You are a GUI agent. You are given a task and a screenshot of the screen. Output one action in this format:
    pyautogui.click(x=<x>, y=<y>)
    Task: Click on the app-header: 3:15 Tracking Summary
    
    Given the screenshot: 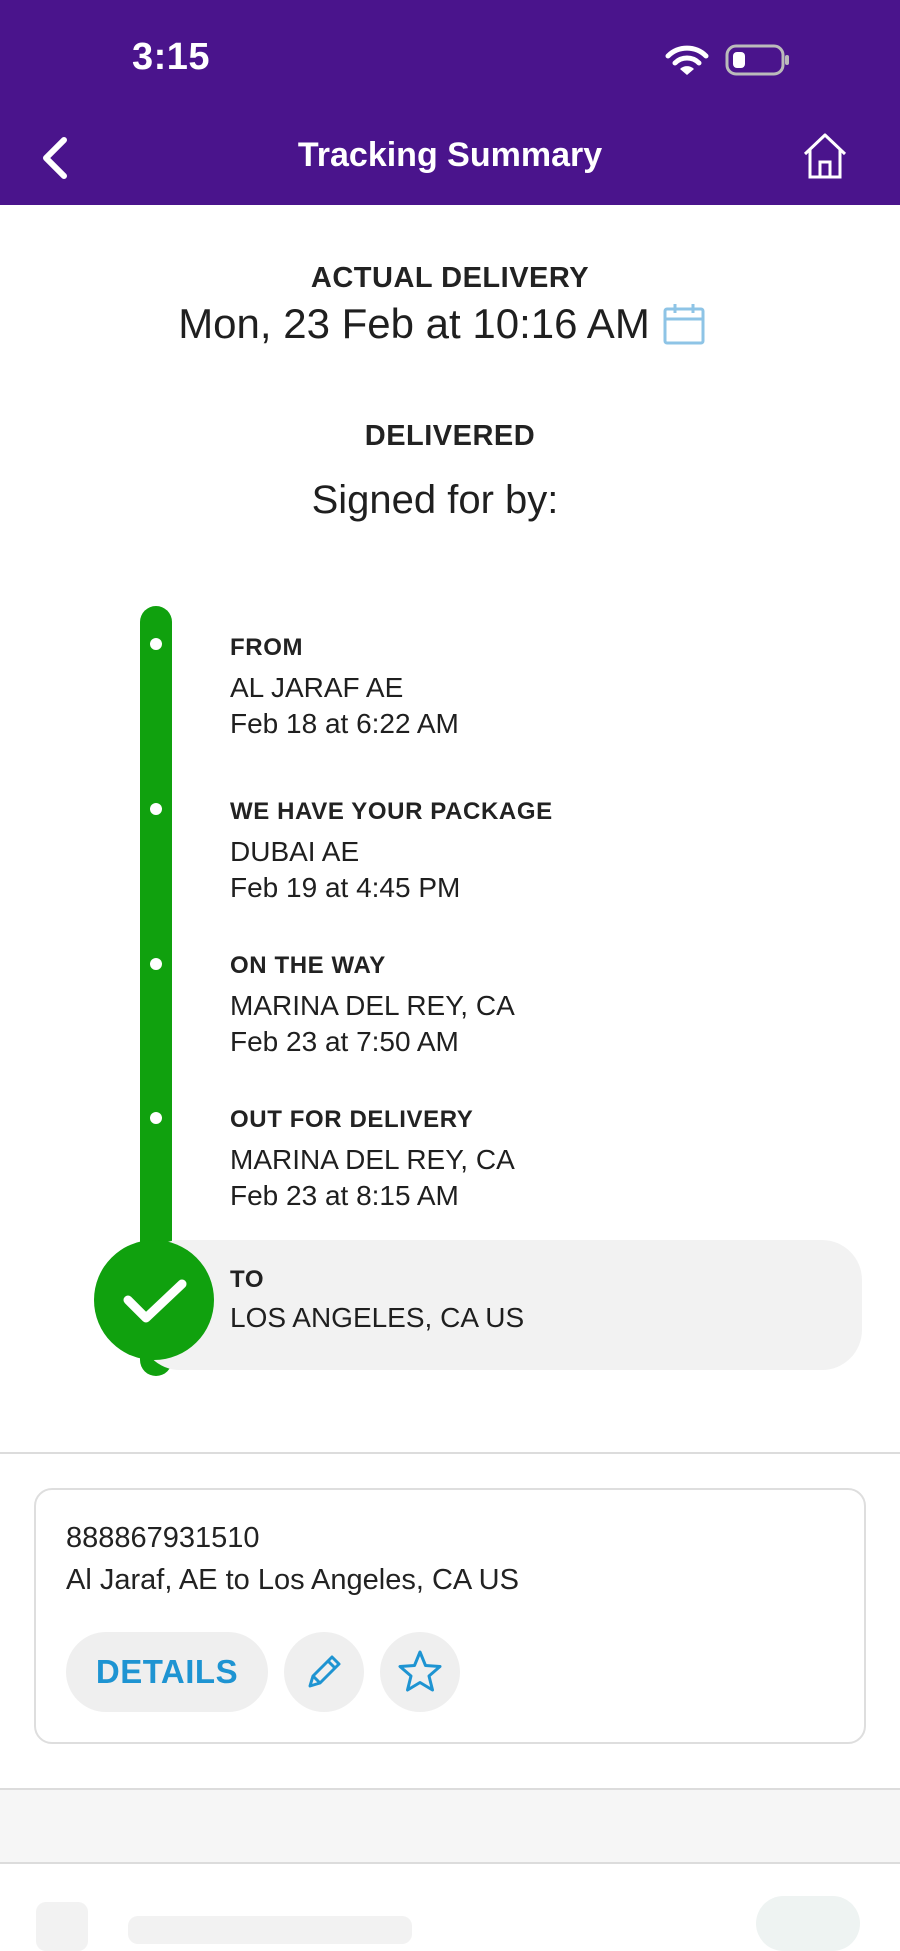 What is the action you would take?
    pyautogui.click(x=450, y=102)
    